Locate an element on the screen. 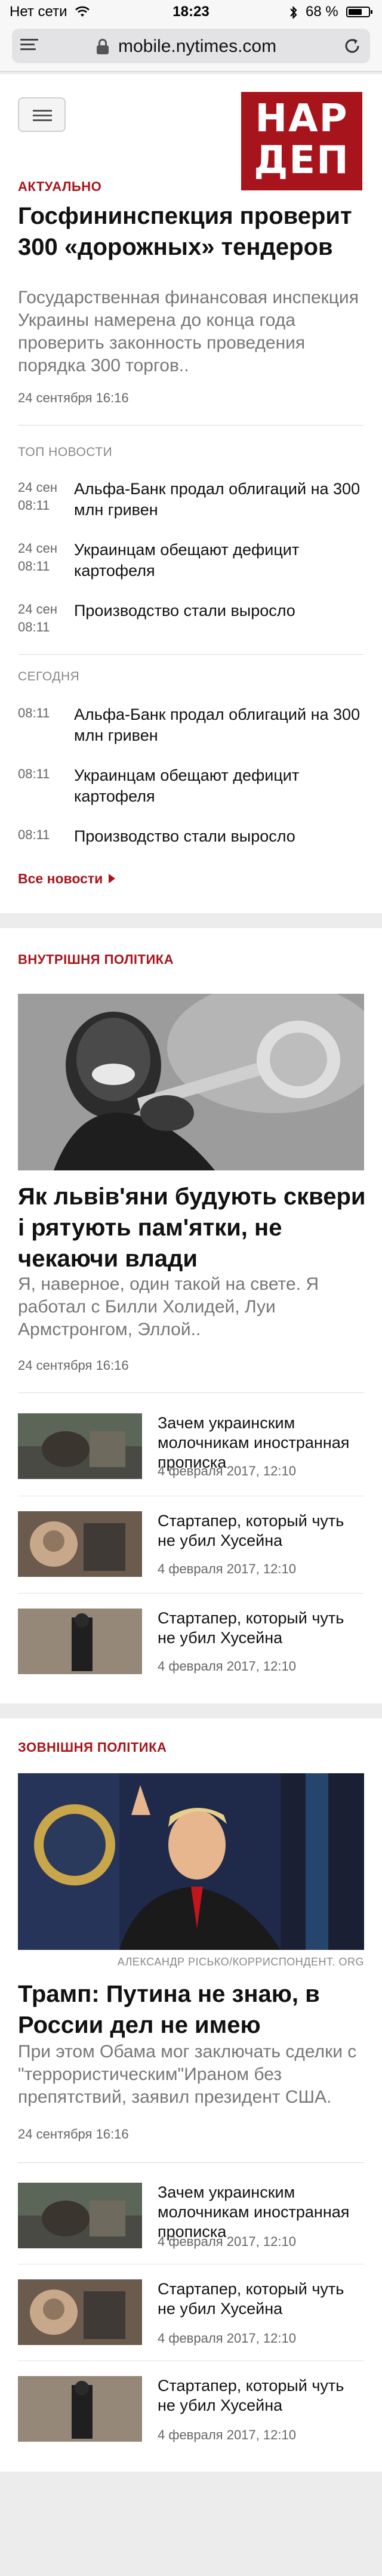  domestic-date: 24 сентября 16:16 is located at coordinates (73, 1365).